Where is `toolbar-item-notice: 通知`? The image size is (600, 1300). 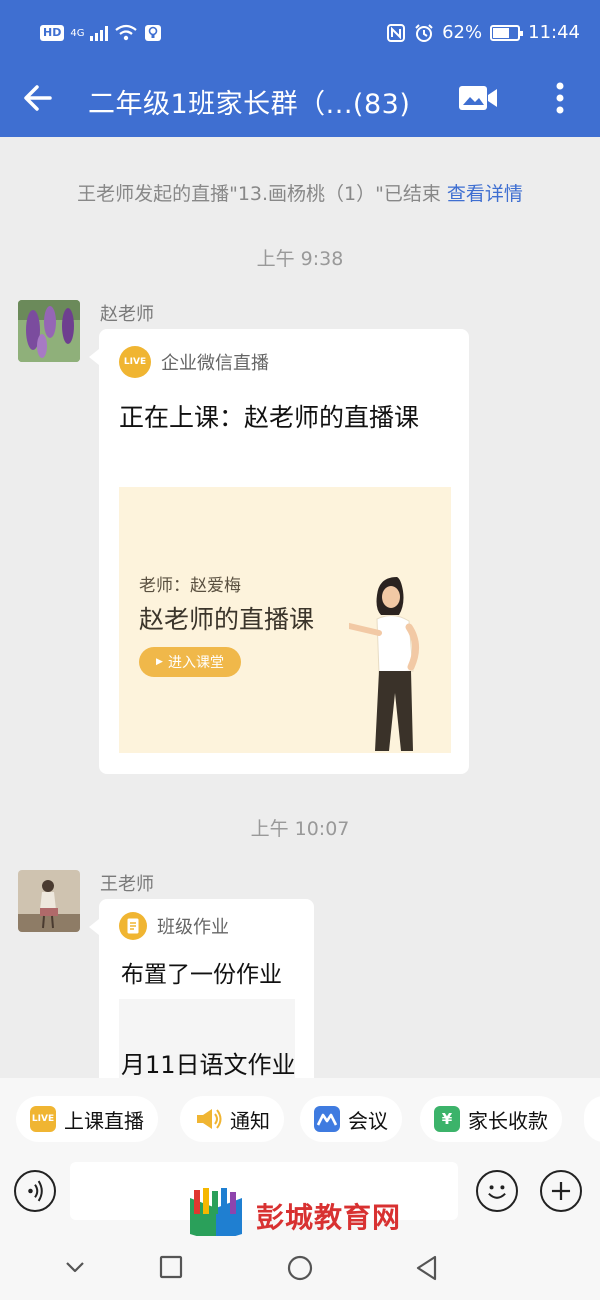 toolbar-item-notice: 通知 is located at coordinates (232, 1119).